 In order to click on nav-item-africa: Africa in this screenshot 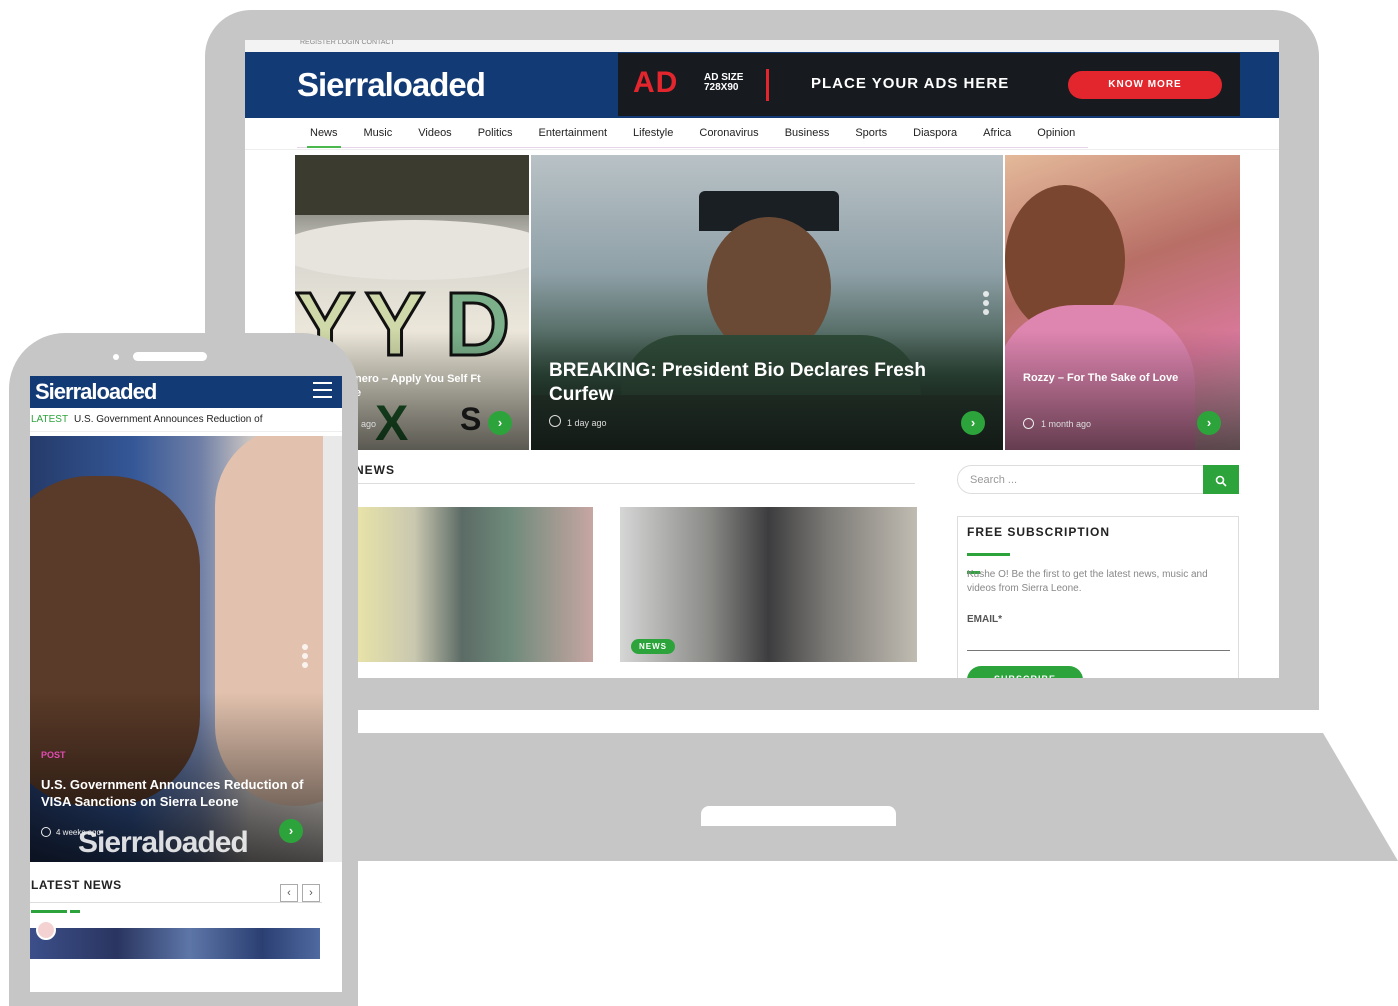, I will do `click(997, 132)`.